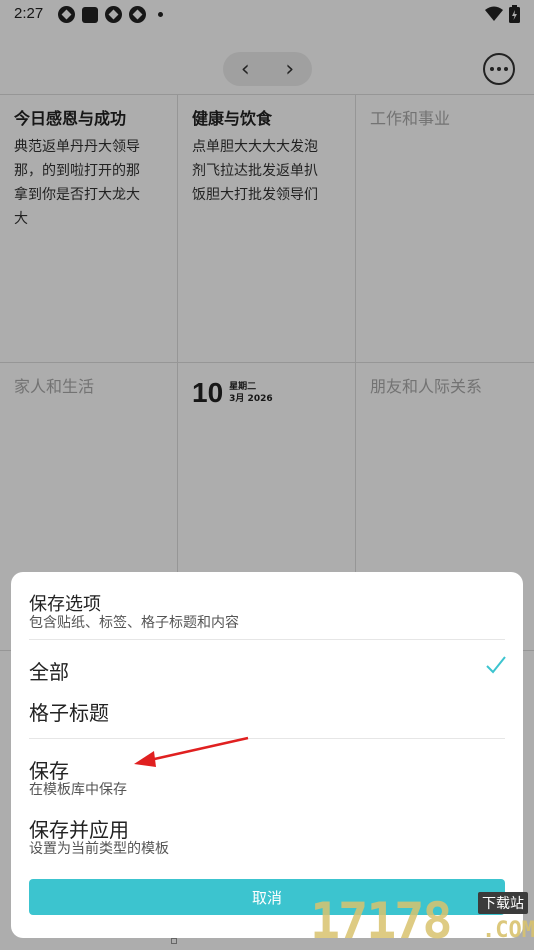 The height and width of the screenshot is (950, 534). Describe the element at coordinates (69, 711) in the screenshot. I see `option-cell-titles: 格子标题` at that location.